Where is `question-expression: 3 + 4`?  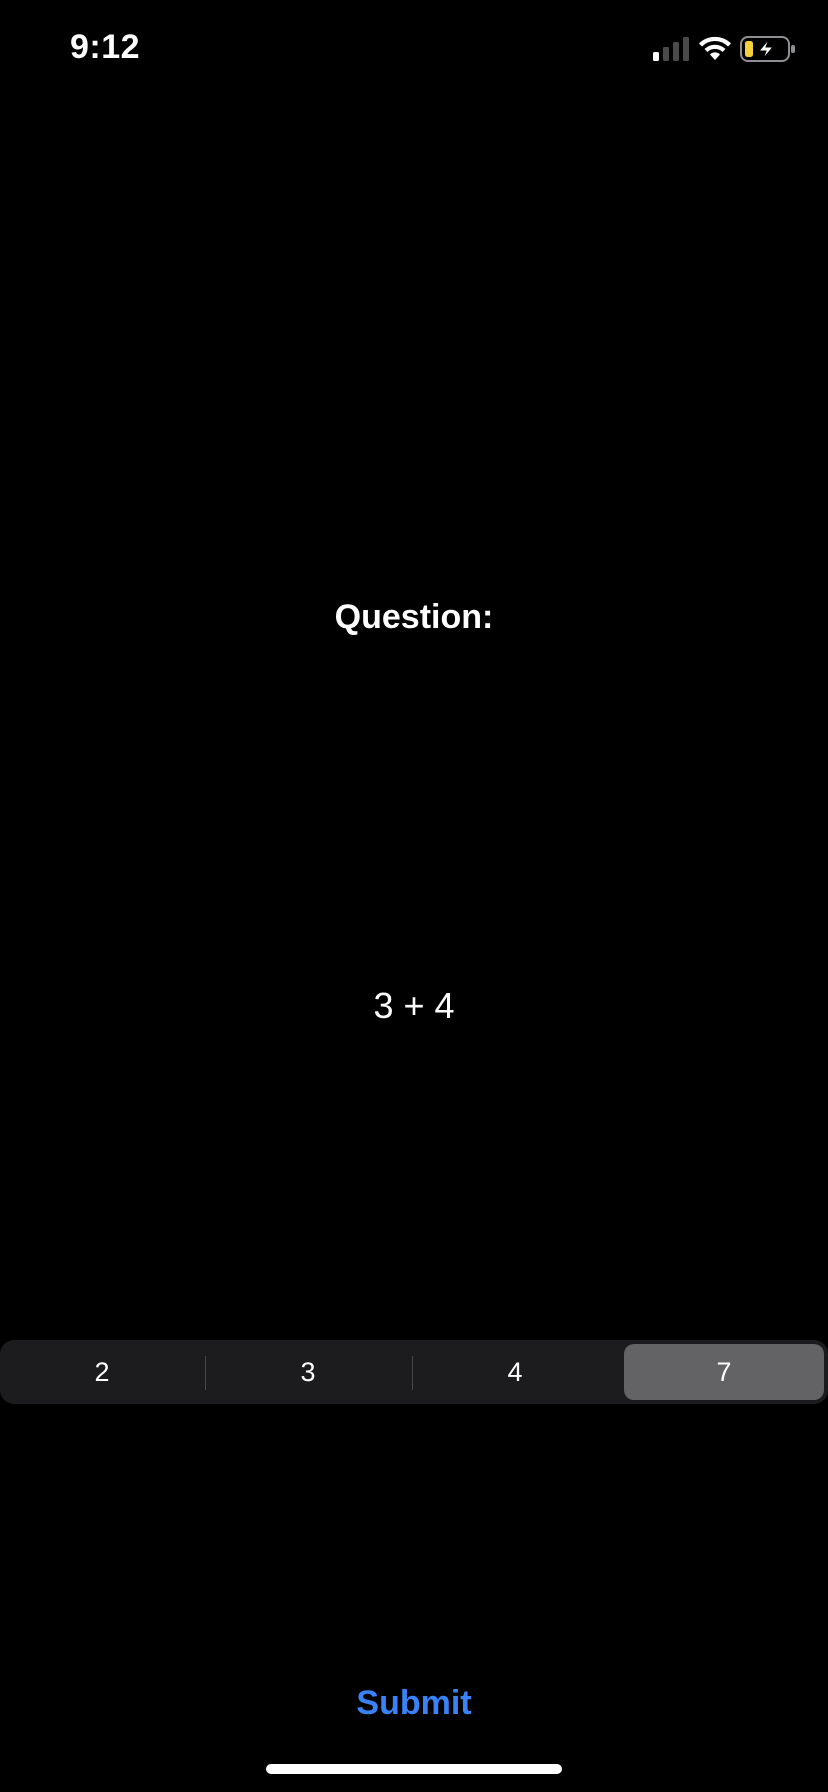 question-expression: 3 + 4 is located at coordinates (414, 1005).